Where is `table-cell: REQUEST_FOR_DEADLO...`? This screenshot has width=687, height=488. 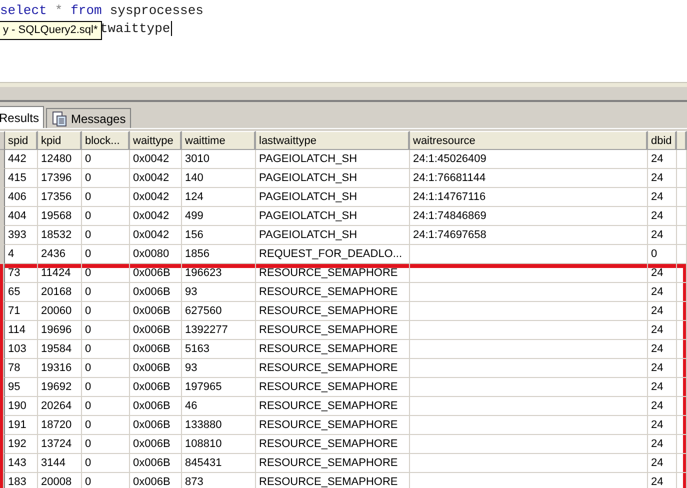 table-cell: REQUEST_FOR_DEADLO... is located at coordinates (330, 254).